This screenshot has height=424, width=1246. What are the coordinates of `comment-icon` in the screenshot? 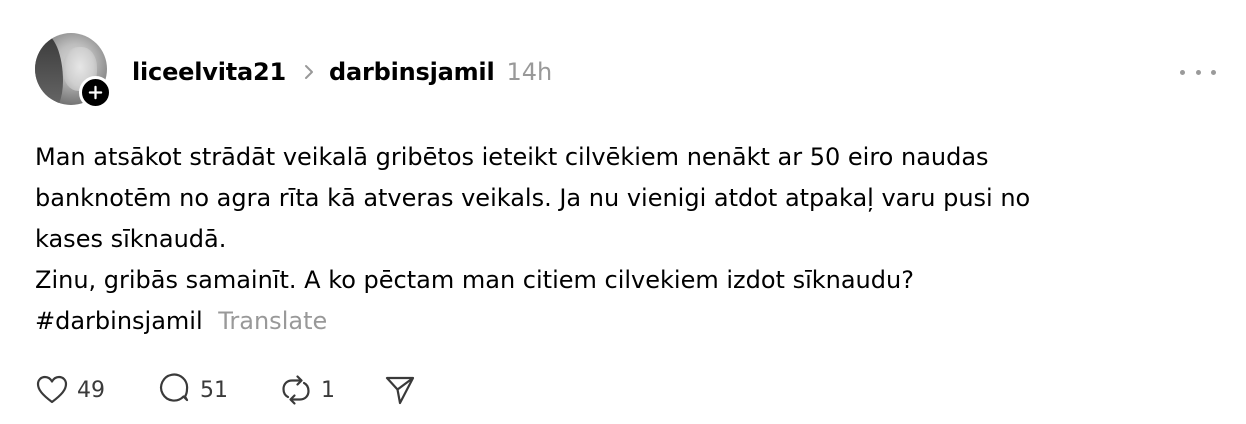 It's located at (174, 387).